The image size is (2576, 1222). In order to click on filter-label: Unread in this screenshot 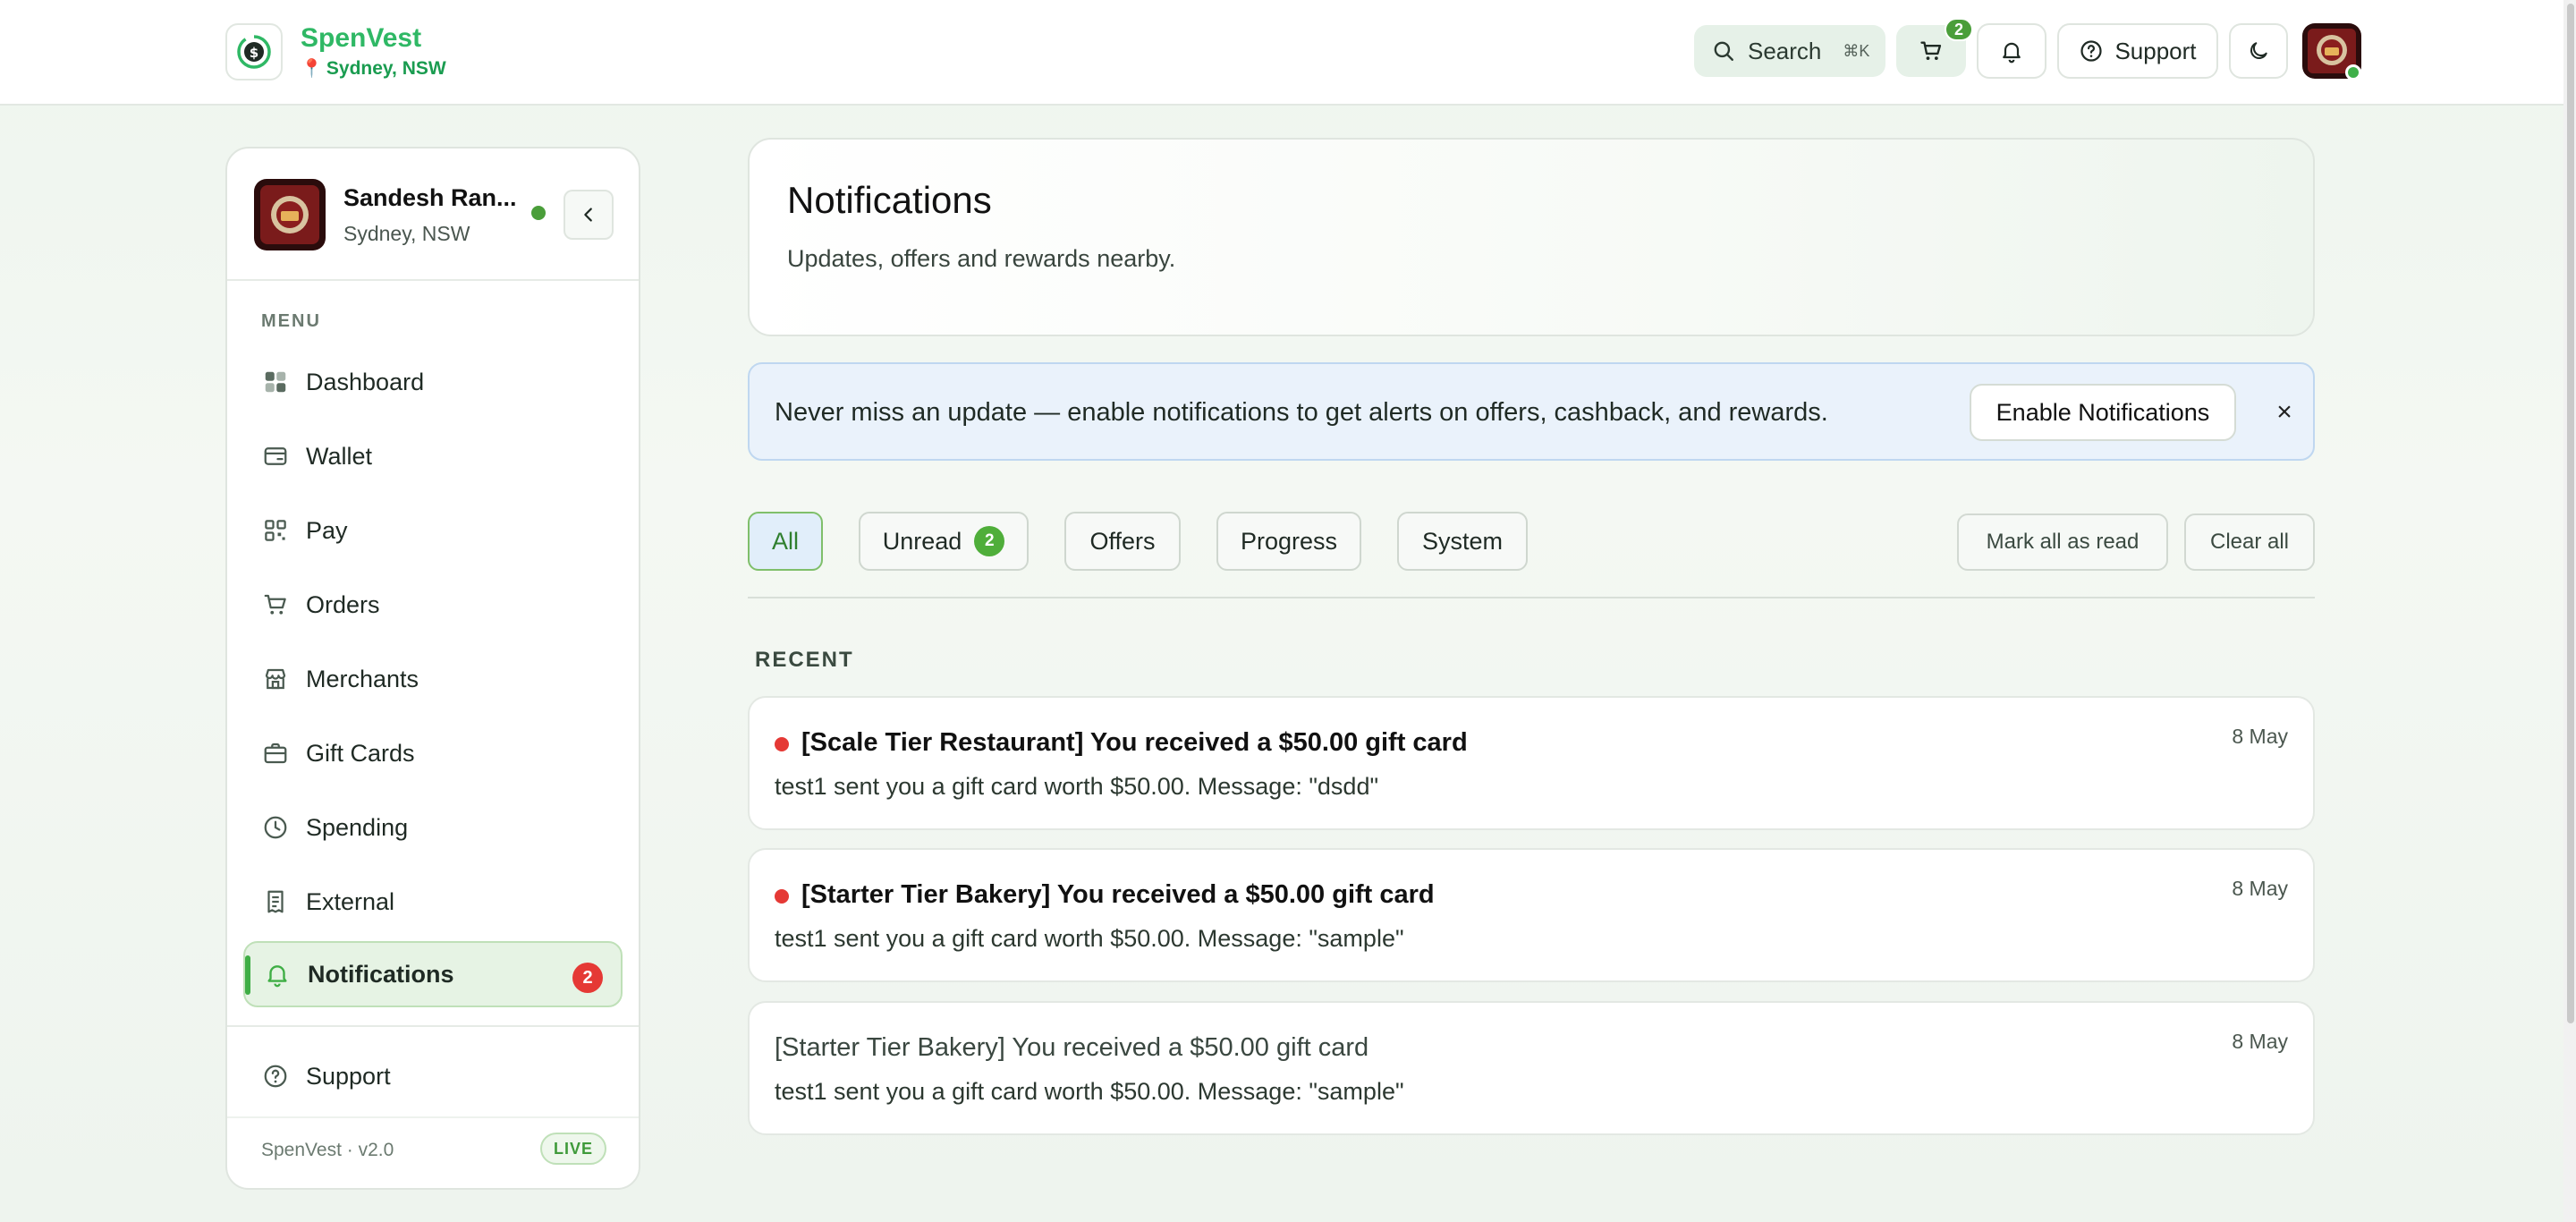, I will do `click(922, 541)`.